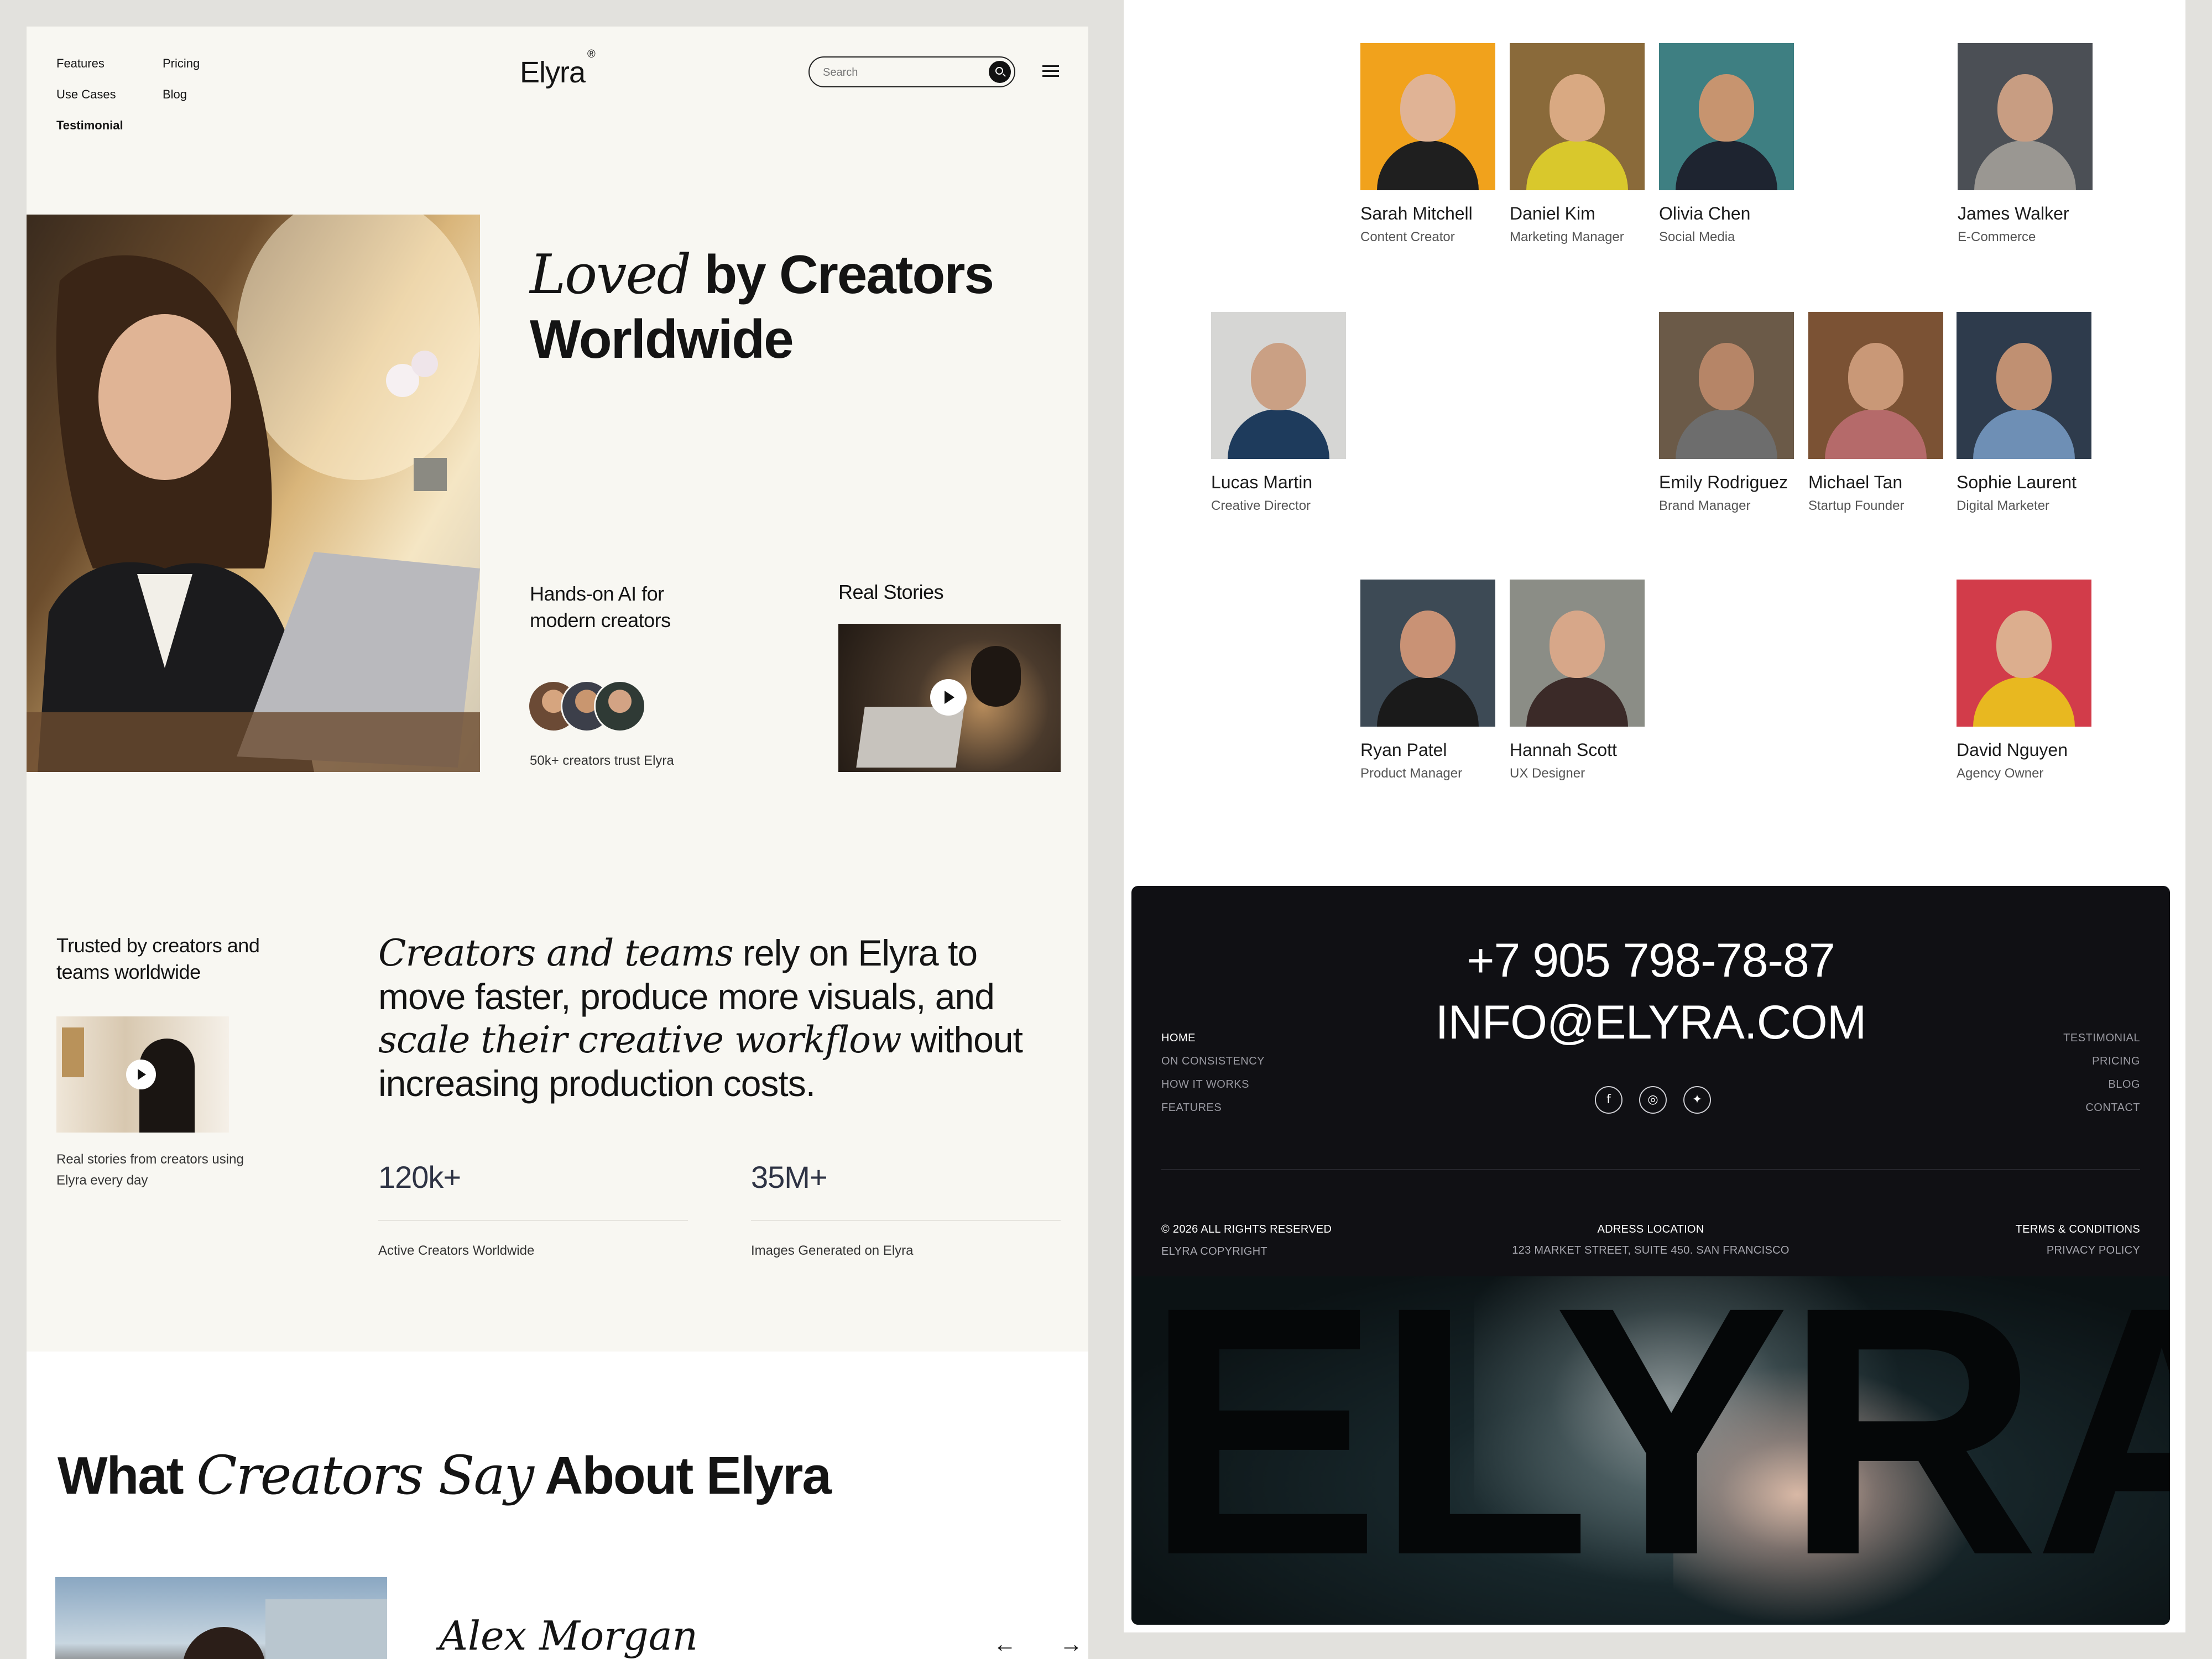 The image size is (2212, 1659). What do you see at coordinates (833, 1250) in the screenshot?
I see `stat-label-images: Images Generated on Elyra` at bounding box center [833, 1250].